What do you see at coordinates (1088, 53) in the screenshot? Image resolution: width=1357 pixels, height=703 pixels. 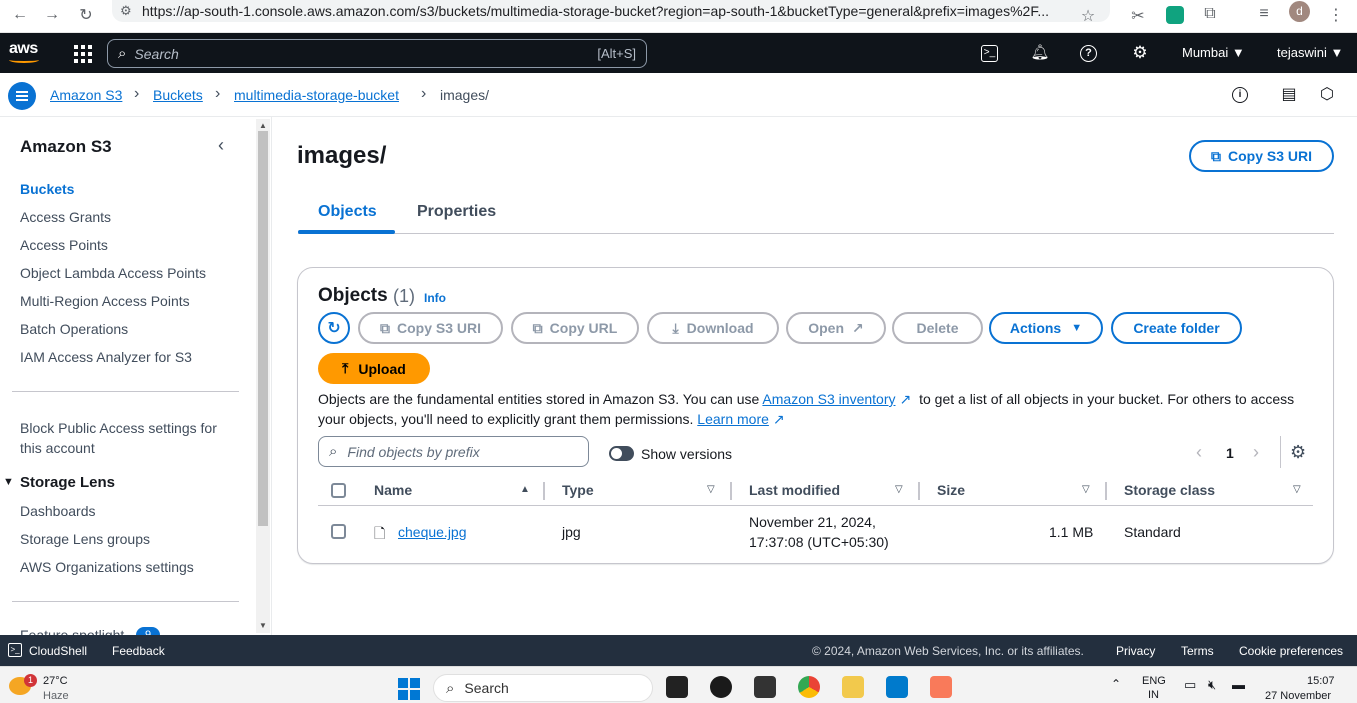 I see `help-icon: ?` at bounding box center [1088, 53].